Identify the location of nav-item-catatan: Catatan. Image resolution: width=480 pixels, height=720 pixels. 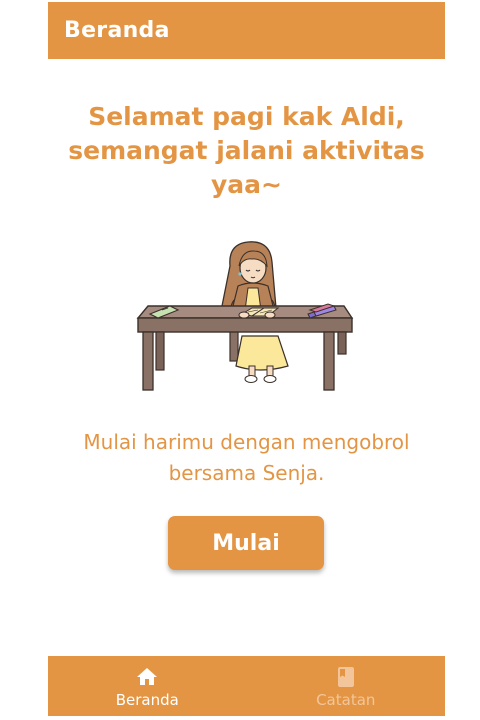
(346, 686).